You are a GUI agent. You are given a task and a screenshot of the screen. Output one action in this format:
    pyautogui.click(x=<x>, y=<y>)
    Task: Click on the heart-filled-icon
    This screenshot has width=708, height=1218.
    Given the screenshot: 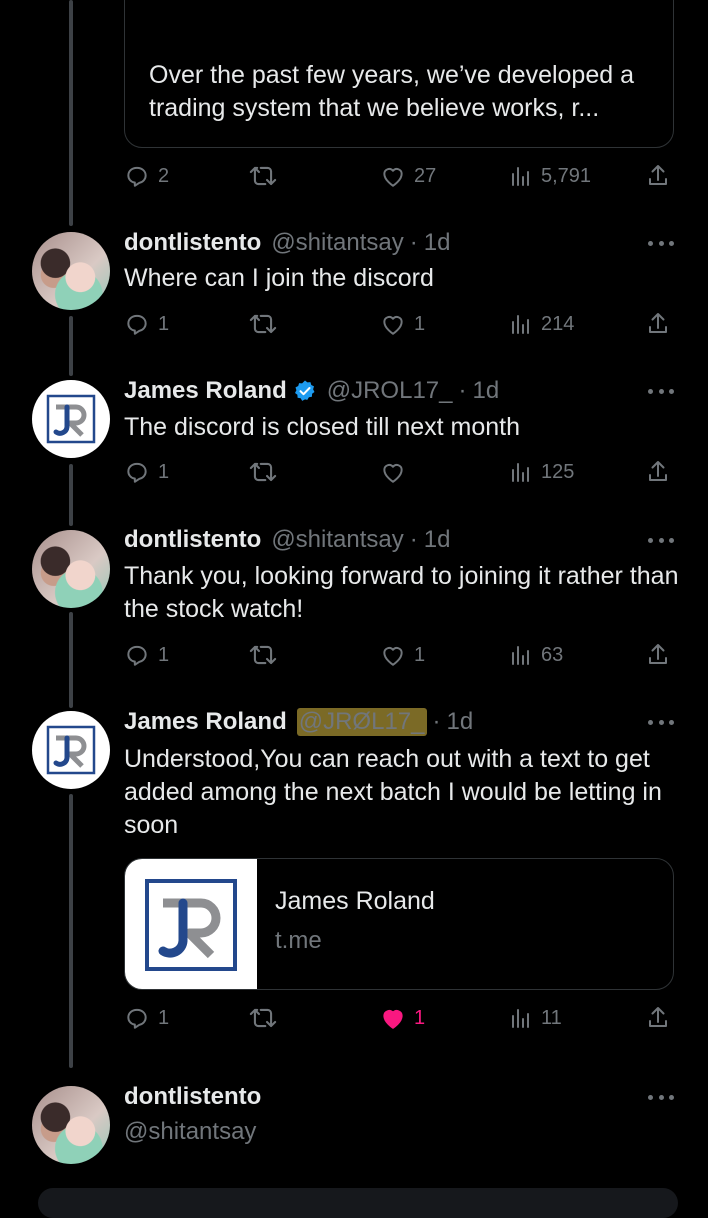 What is the action you would take?
    pyautogui.click(x=393, y=1019)
    